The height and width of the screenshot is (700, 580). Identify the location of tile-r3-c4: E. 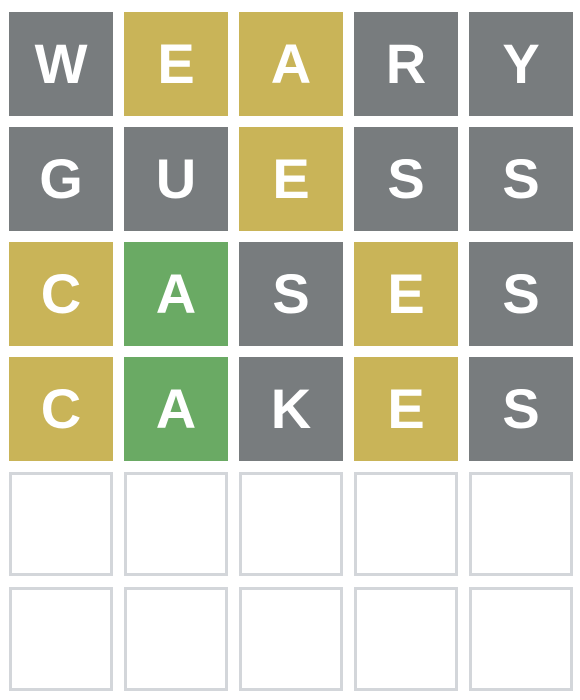
(406, 294).